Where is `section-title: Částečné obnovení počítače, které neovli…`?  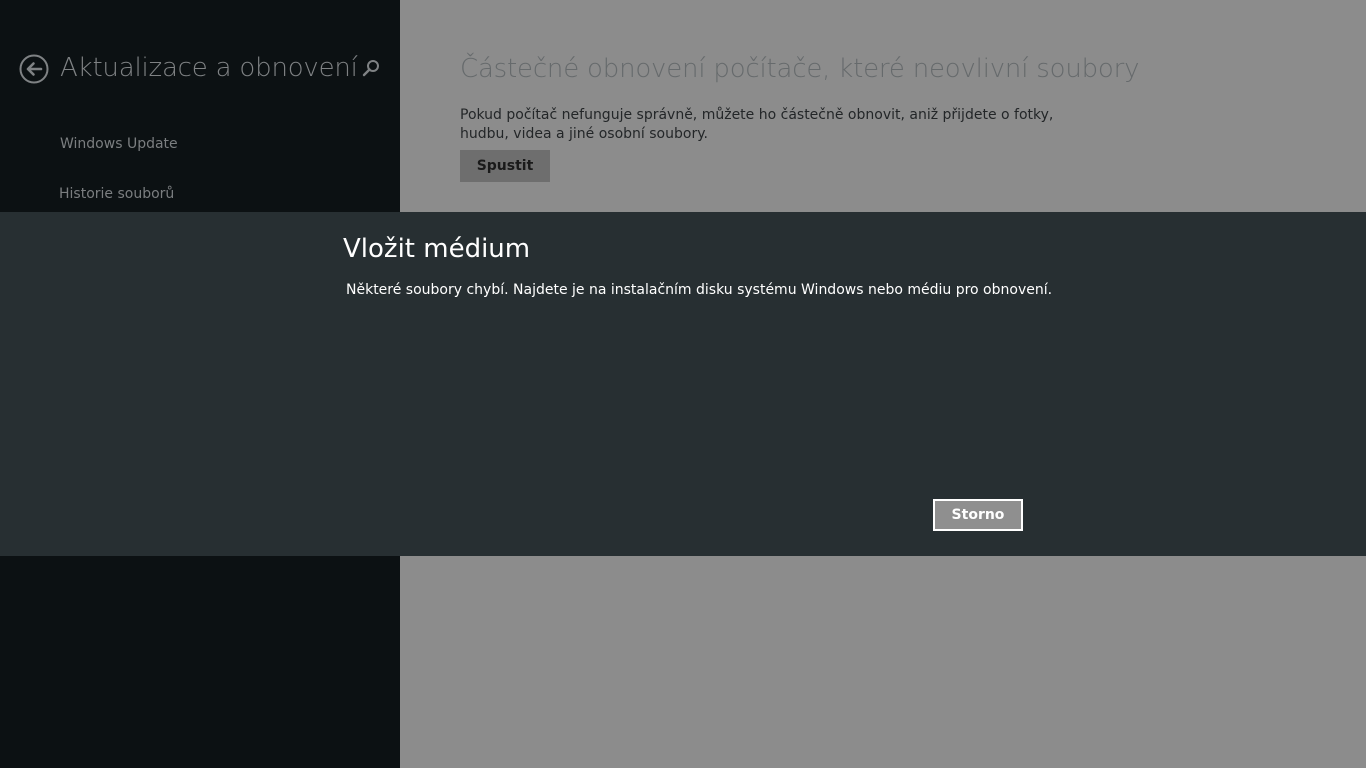 section-title: Částečné obnovení počítače, které neovli… is located at coordinates (800, 69).